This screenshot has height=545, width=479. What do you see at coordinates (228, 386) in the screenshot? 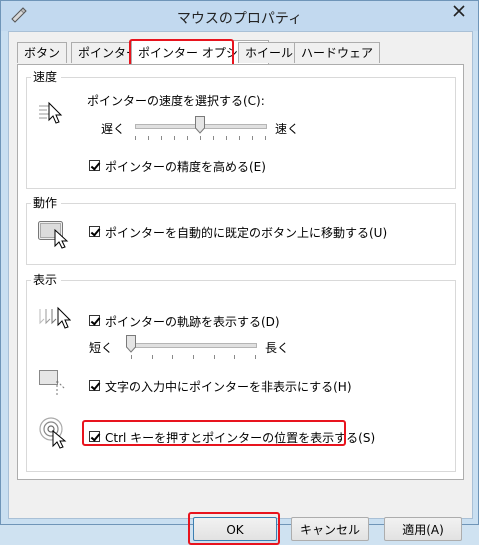
I see `hide-label: 文字の入力中にポインターを非表示にする(H)` at bounding box center [228, 386].